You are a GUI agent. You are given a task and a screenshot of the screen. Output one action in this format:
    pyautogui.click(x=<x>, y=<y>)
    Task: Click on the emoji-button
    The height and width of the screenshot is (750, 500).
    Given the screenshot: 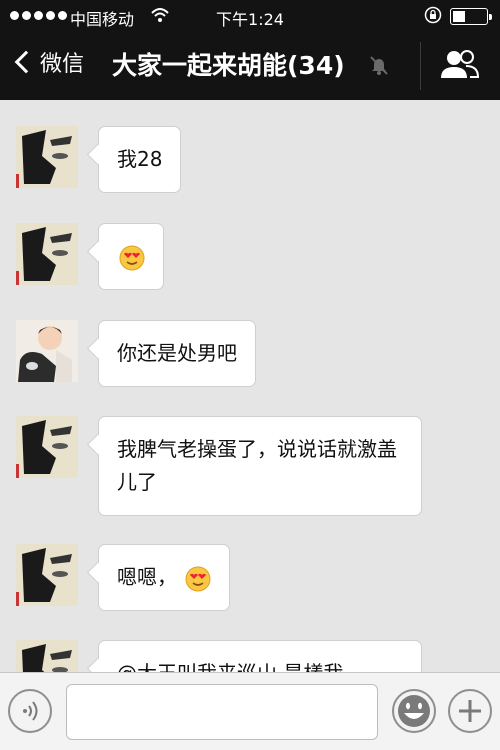 What is the action you would take?
    pyautogui.click(x=414, y=711)
    